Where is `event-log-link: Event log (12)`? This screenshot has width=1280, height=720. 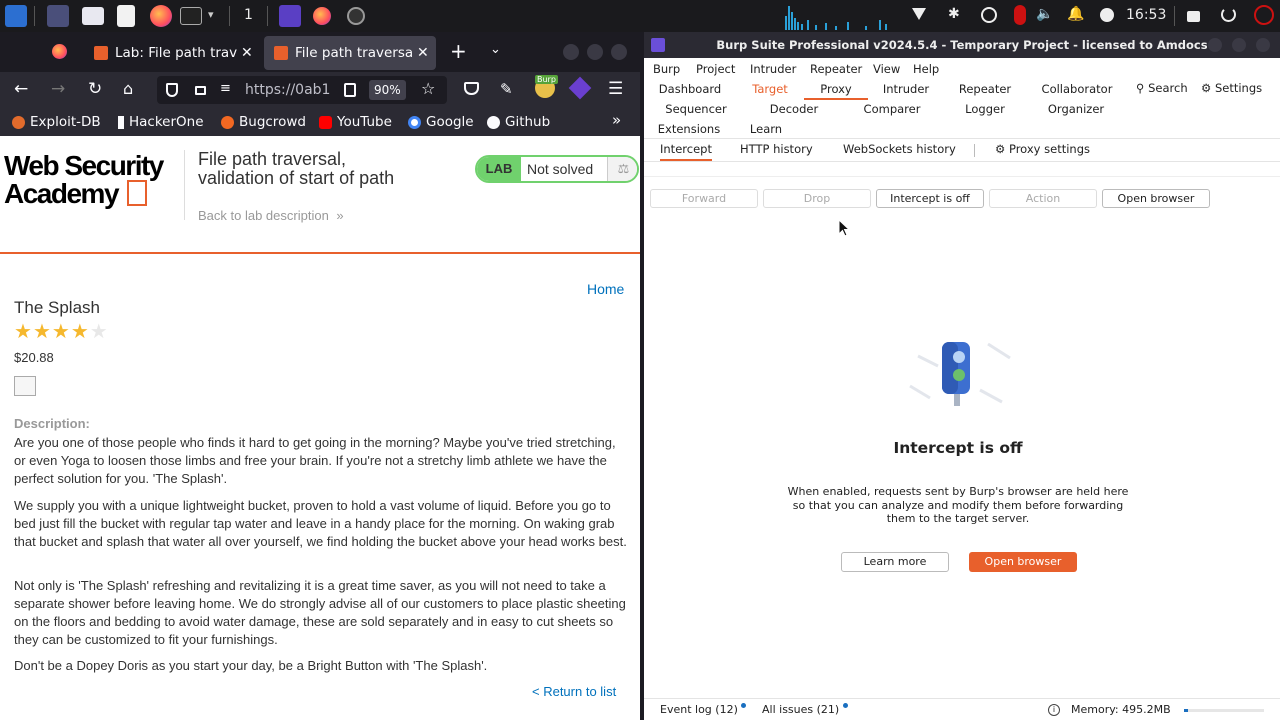 event-log-link: Event log (12) is located at coordinates (703, 709).